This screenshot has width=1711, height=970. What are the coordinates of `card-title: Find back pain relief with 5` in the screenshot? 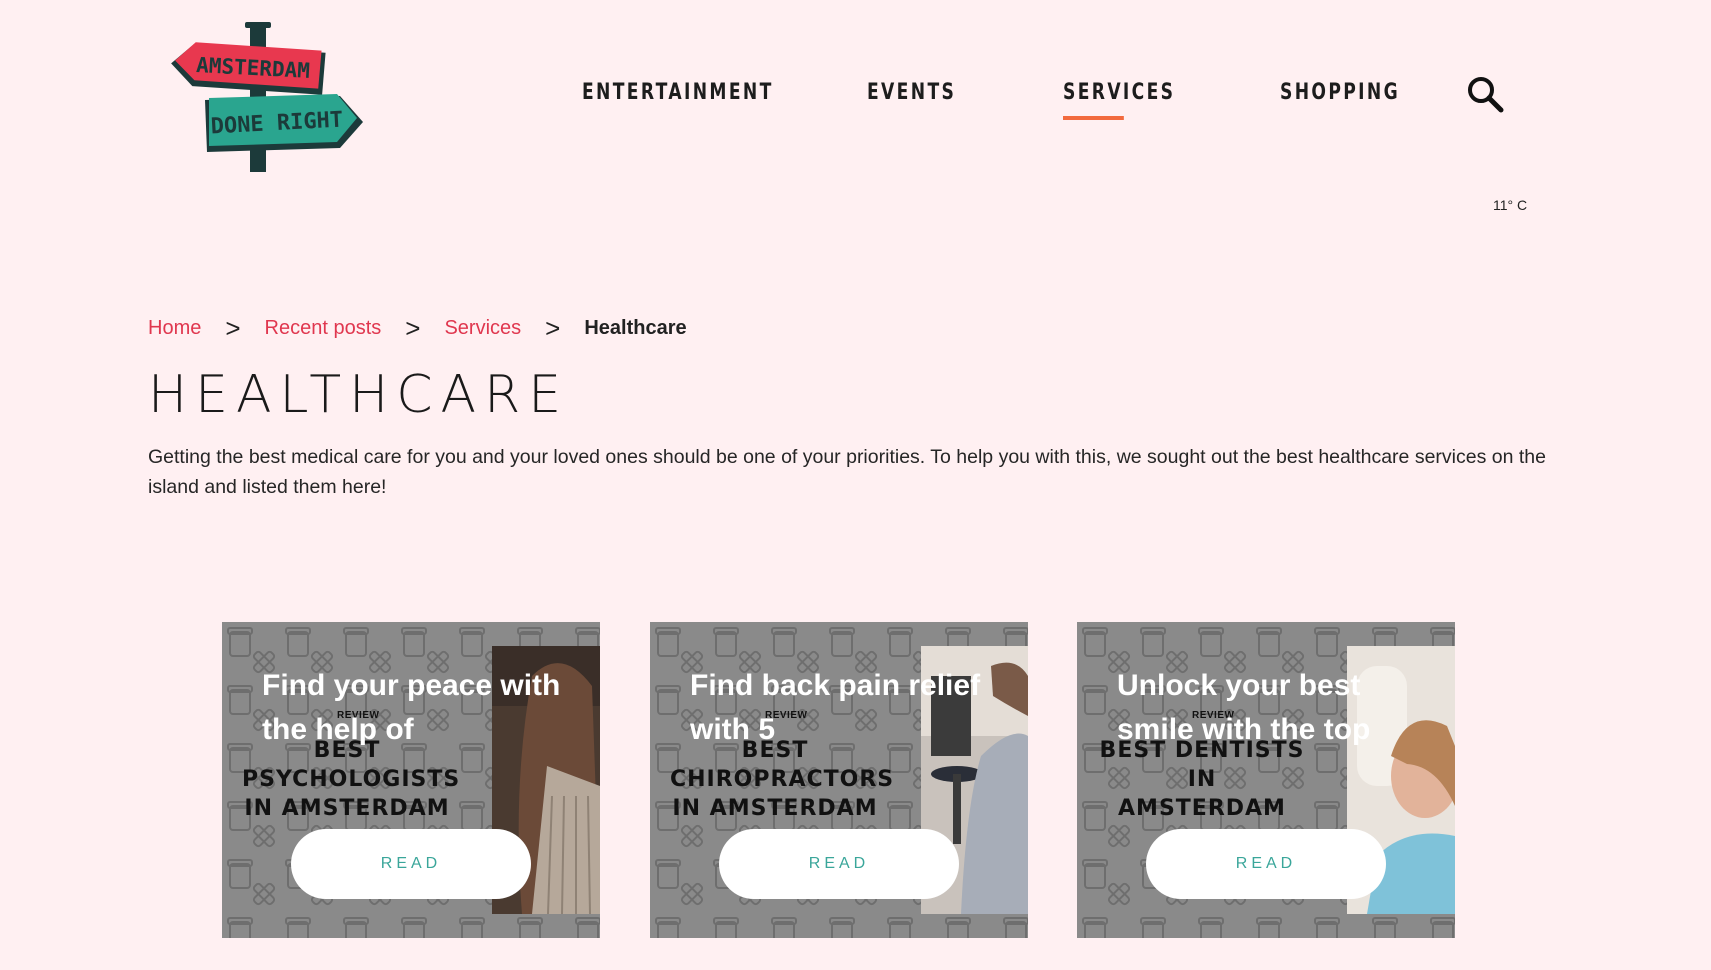 It's located at (850, 708).